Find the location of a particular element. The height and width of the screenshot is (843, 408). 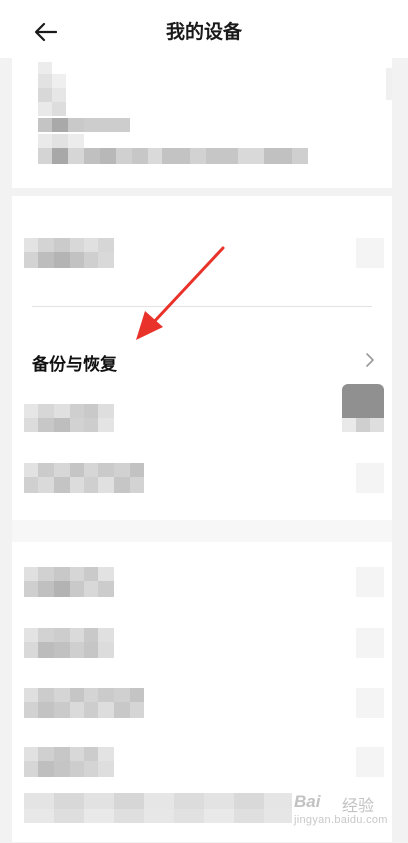

backup-restore-label: 备份与恢复 is located at coordinates (74, 364).